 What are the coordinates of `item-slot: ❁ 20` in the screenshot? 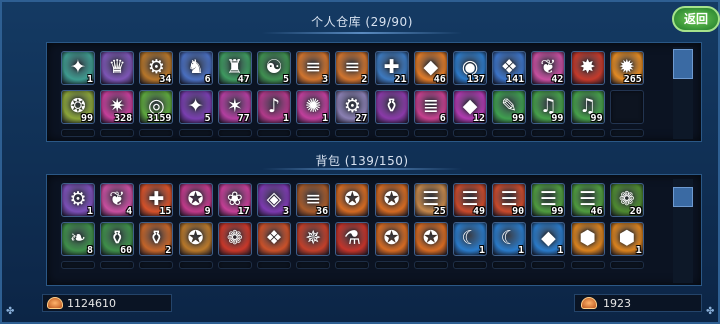 It's located at (626, 200).